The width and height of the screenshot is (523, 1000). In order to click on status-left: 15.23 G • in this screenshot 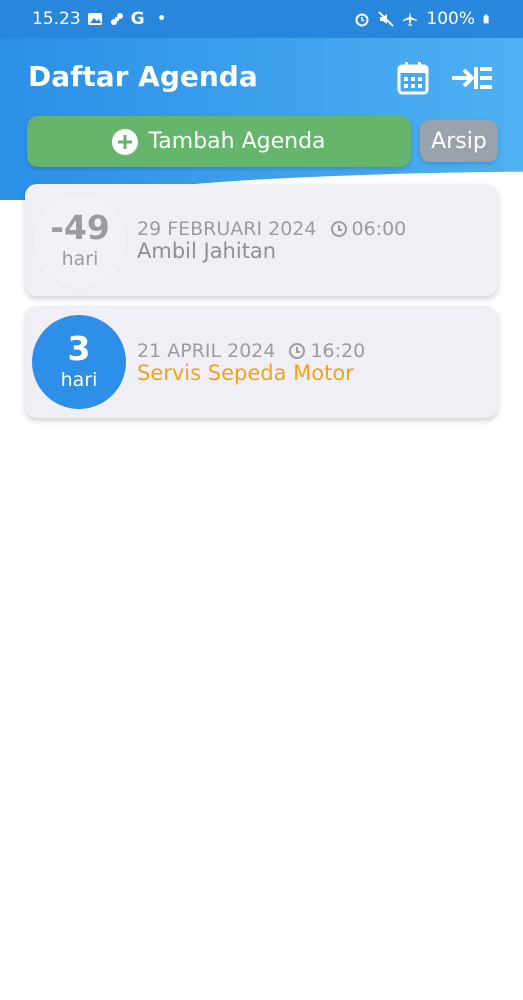, I will do `click(99, 19)`.